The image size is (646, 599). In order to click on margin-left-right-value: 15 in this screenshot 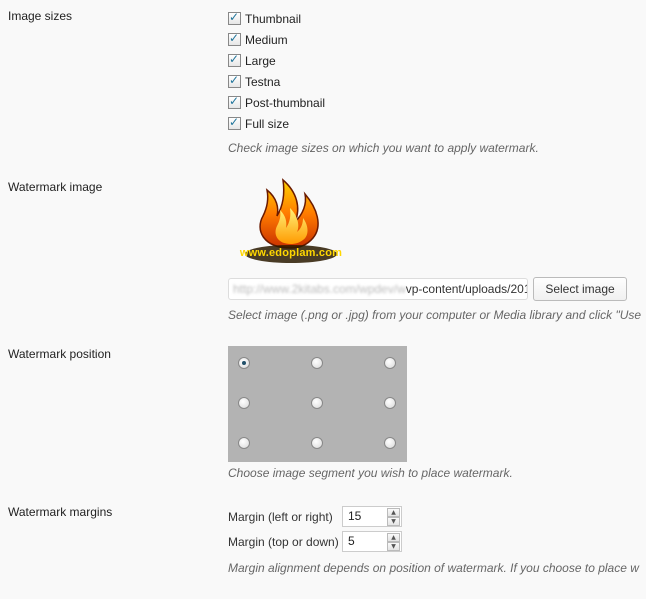, I will do `click(355, 516)`.